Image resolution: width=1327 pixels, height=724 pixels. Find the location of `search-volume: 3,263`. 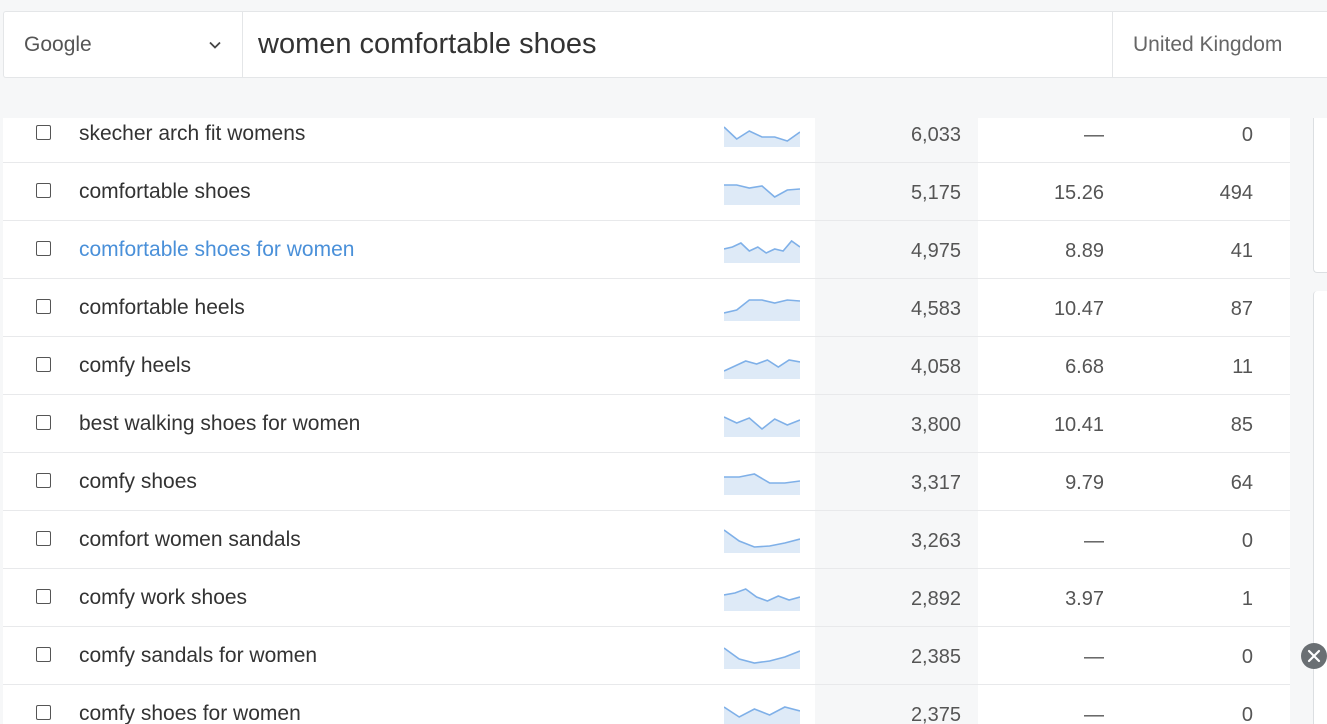

search-volume: 3,263 is located at coordinates (935, 541).